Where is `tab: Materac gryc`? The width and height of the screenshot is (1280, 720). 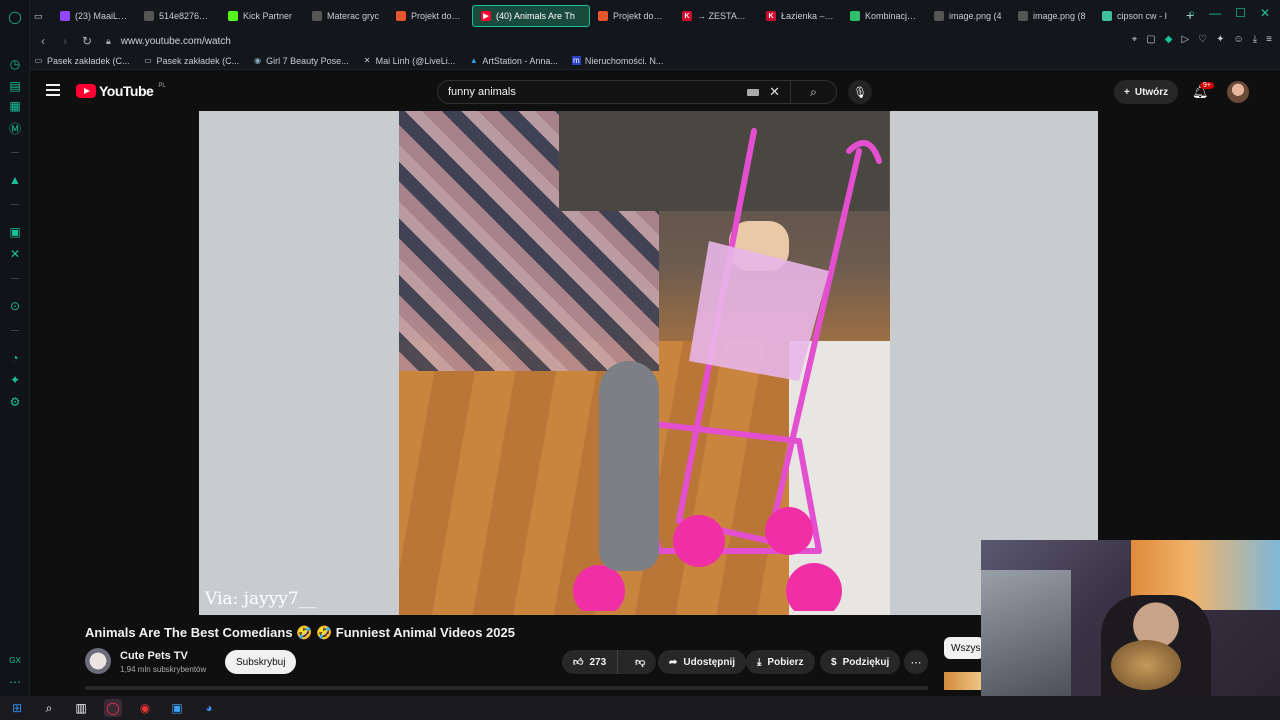
tab: Materac gryc is located at coordinates (346, 16).